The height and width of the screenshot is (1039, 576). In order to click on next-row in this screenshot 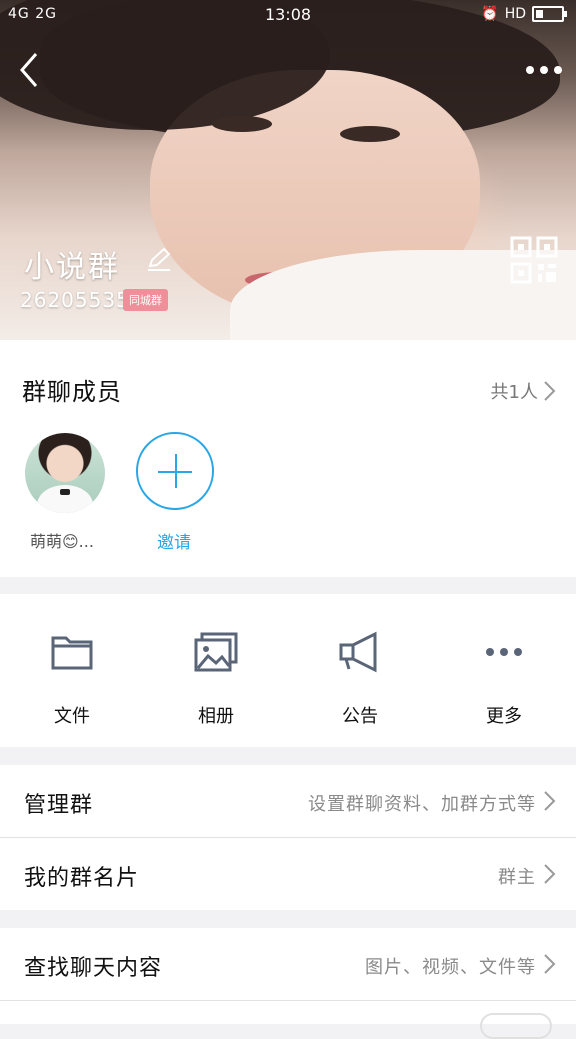, I will do `click(288, 1020)`.